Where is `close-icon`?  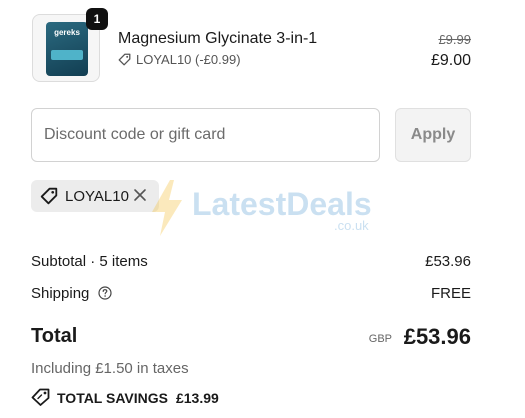
close-icon is located at coordinates (140, 195).